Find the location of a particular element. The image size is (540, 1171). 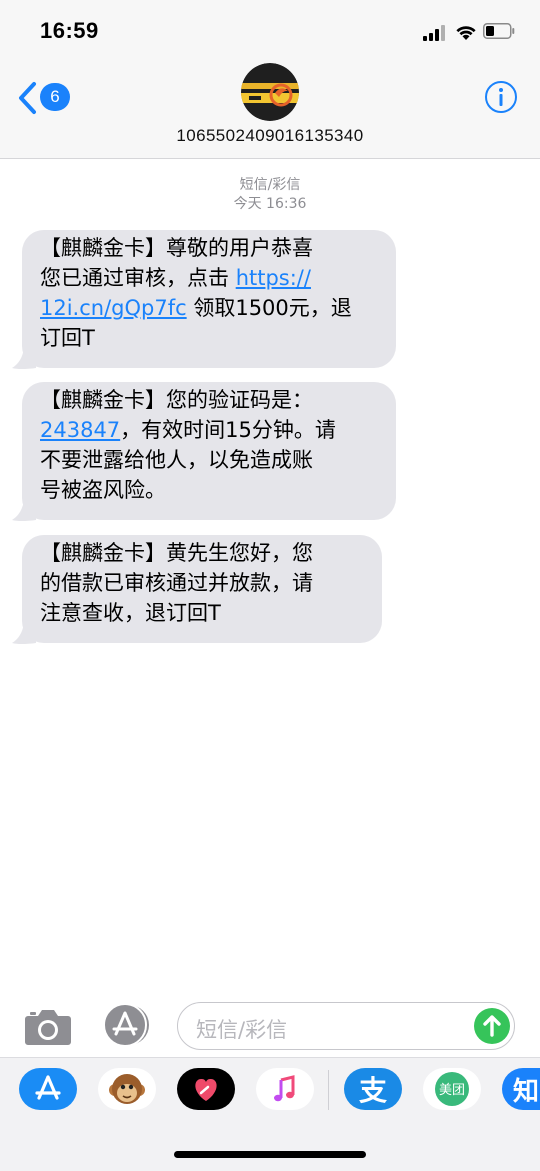

status-bar: 16:59 is located at coordinates (270, 30).